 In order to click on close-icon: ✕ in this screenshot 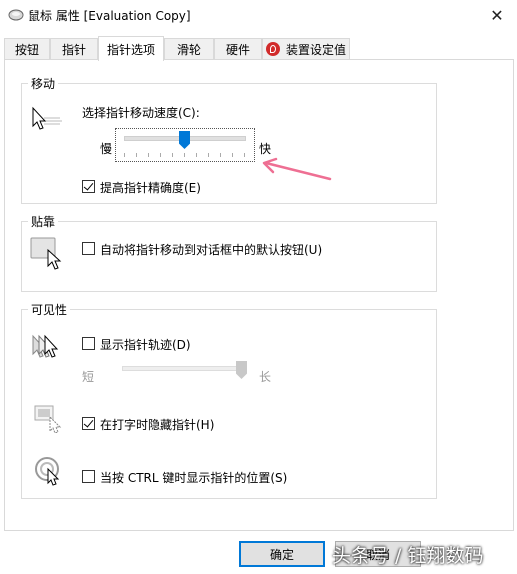, I will do `click(497, 15)`.